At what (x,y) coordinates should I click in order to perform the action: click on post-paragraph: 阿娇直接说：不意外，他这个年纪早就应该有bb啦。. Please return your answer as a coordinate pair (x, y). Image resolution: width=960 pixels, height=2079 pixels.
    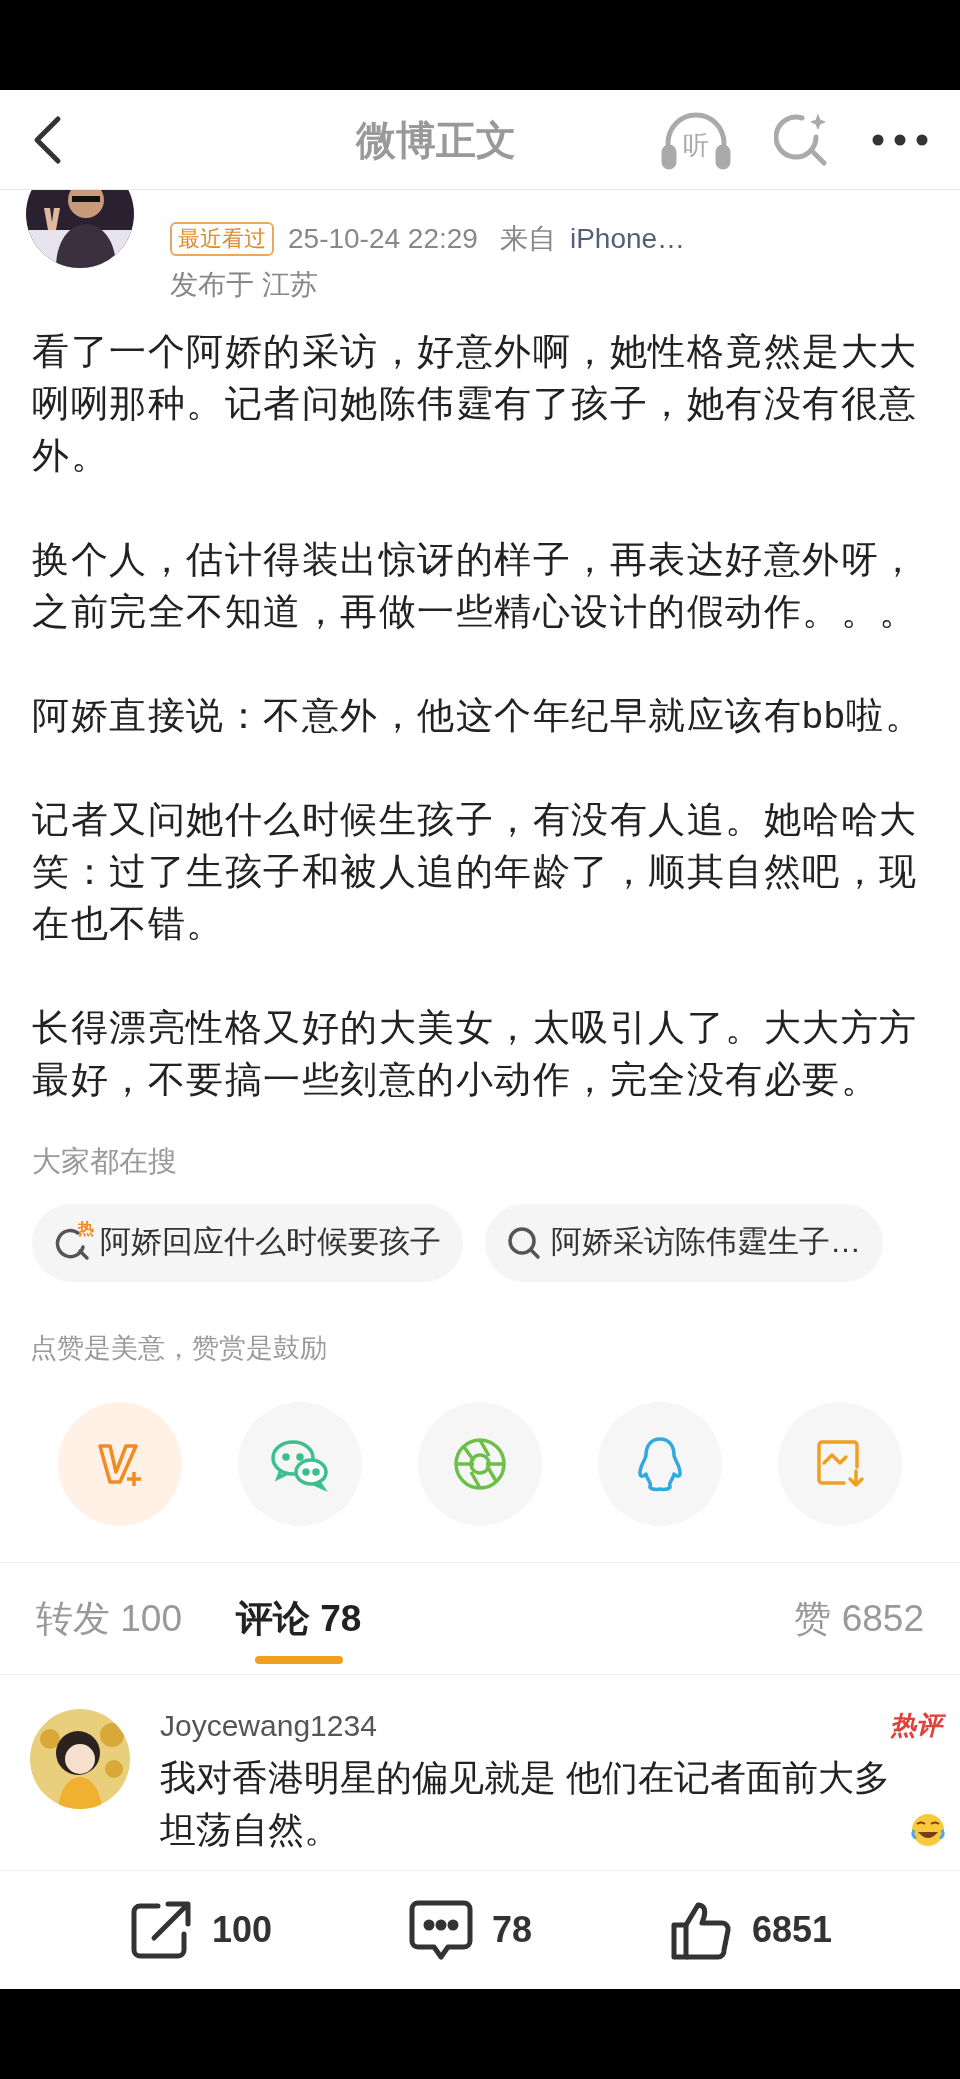
    Looking at the image, I should click on (478, 716).